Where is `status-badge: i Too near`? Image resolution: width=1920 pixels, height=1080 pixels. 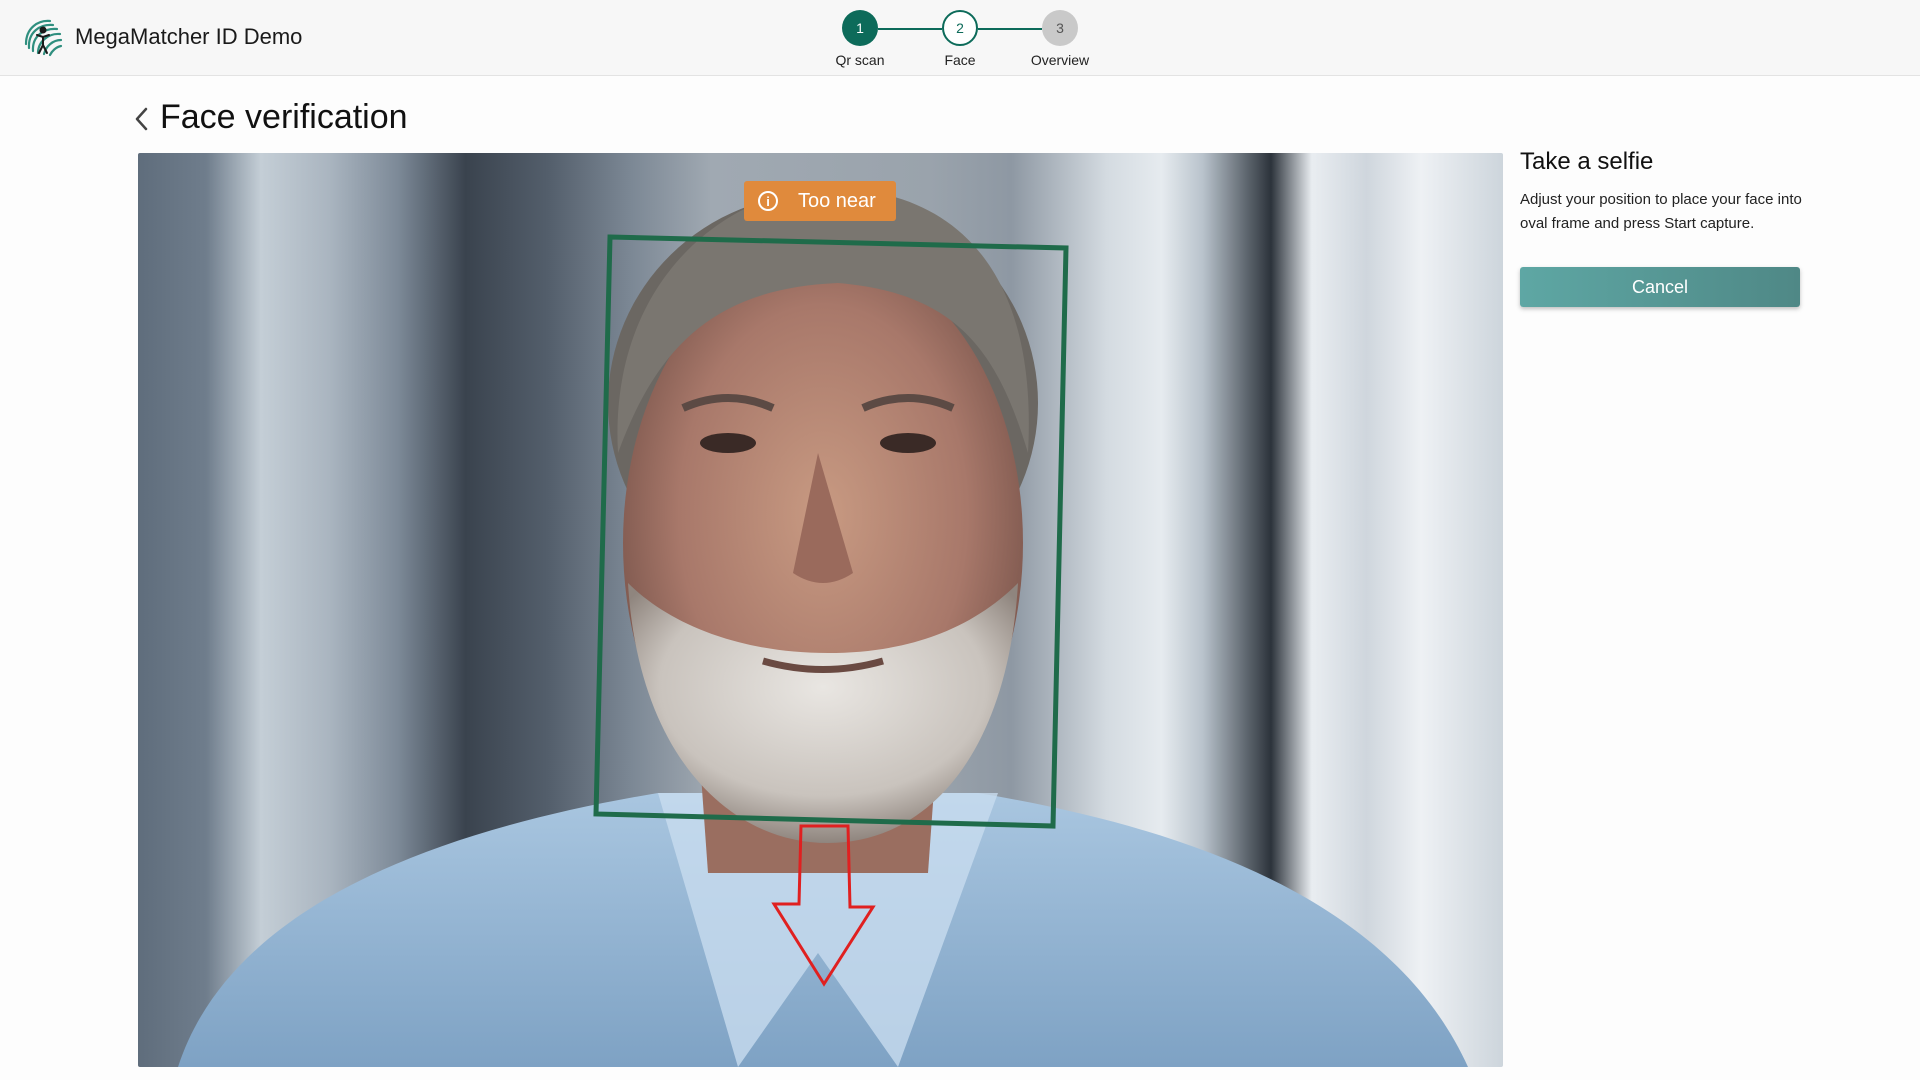
status-badge: i Too near is located at coordinates (820, 201).